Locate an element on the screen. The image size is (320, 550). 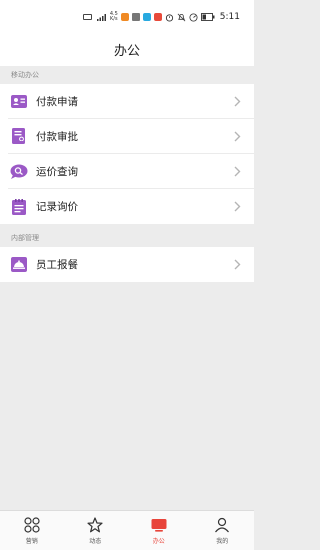
bottom-tab-bar: 营销 动态 办公 我的 is located at coordinates (127, 530).